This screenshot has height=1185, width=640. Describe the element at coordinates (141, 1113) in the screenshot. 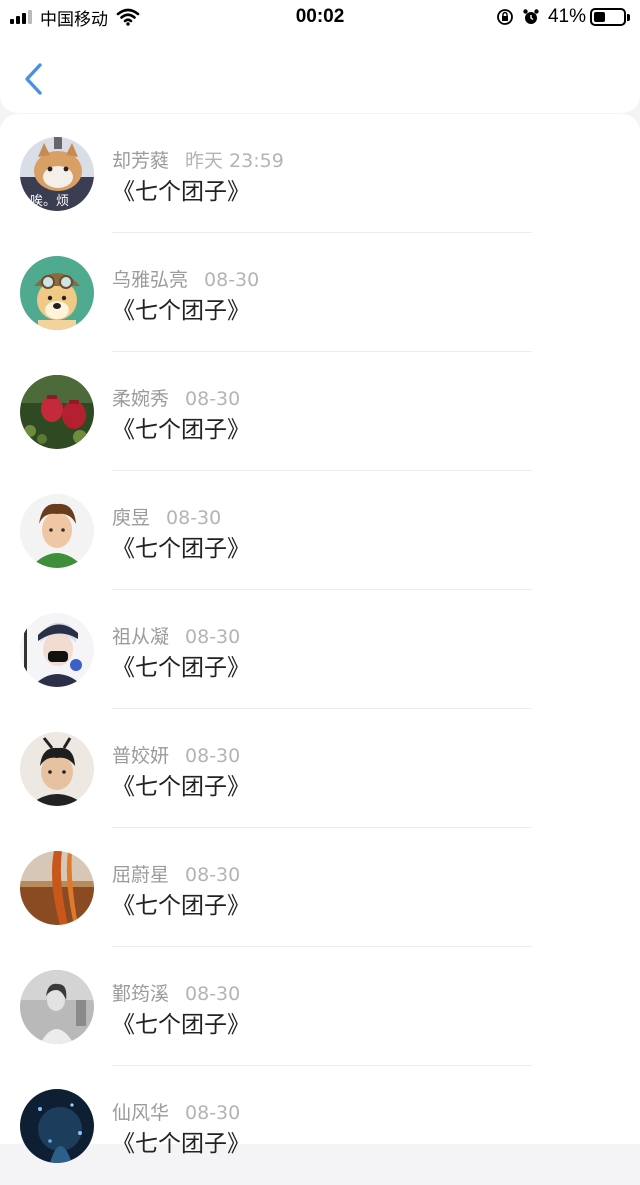

I see `sender-name: 仙风华` at that location.